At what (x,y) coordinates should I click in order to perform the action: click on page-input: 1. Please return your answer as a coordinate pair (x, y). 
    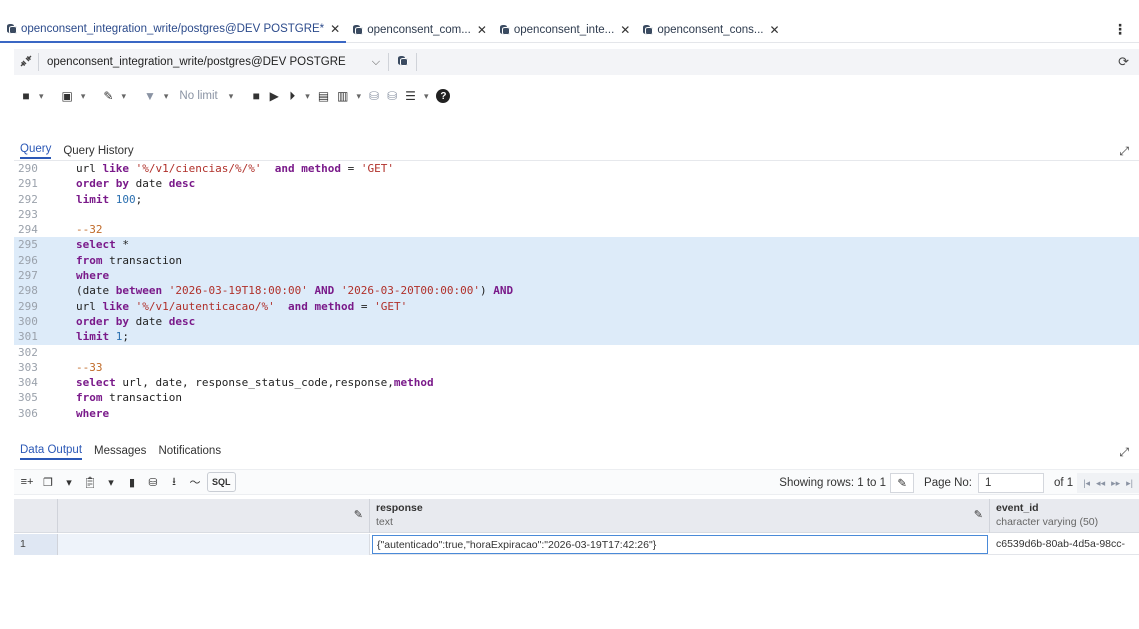
    Looking at the image, I should click on (1011, 483).